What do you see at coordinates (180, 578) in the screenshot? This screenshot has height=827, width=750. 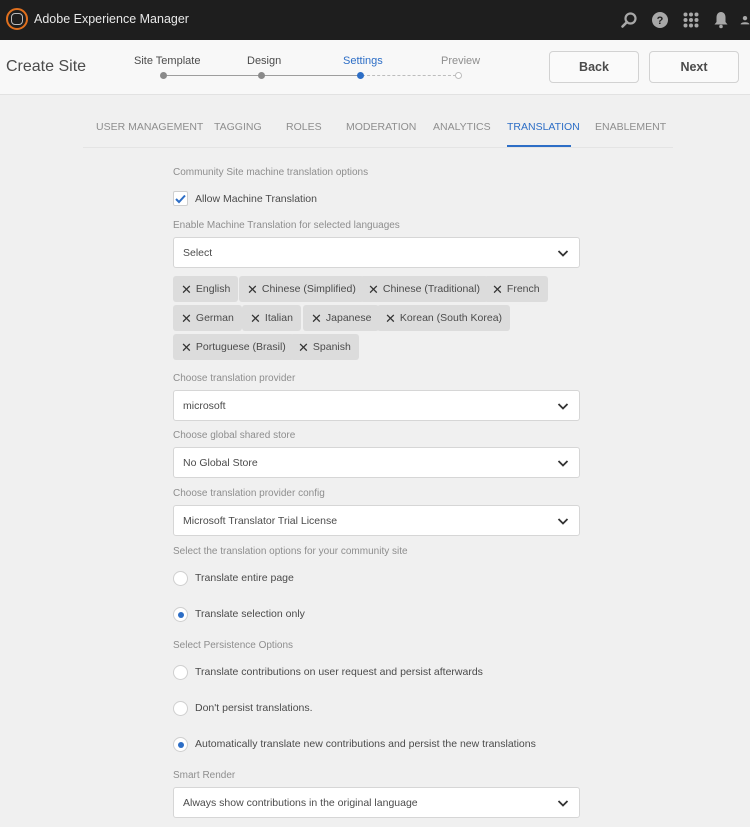 I see `radio-translate-entire-page` at bounding box center [180, 578].